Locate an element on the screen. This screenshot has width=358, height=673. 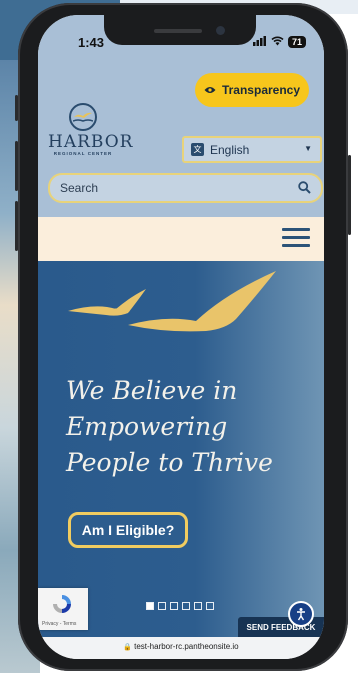
speaker is located at coordinates (178, 31).